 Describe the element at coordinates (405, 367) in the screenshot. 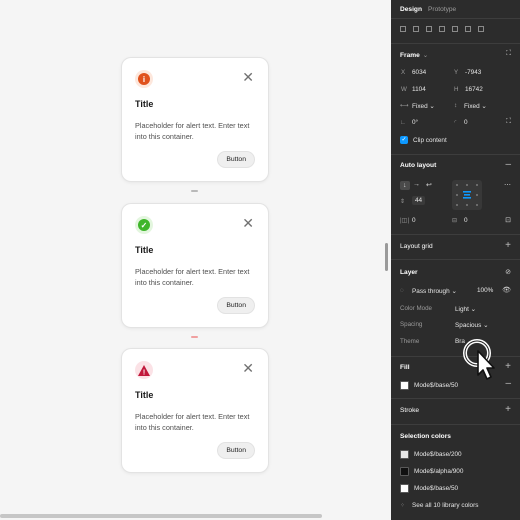

I see `fill-title: Fill` at that location.